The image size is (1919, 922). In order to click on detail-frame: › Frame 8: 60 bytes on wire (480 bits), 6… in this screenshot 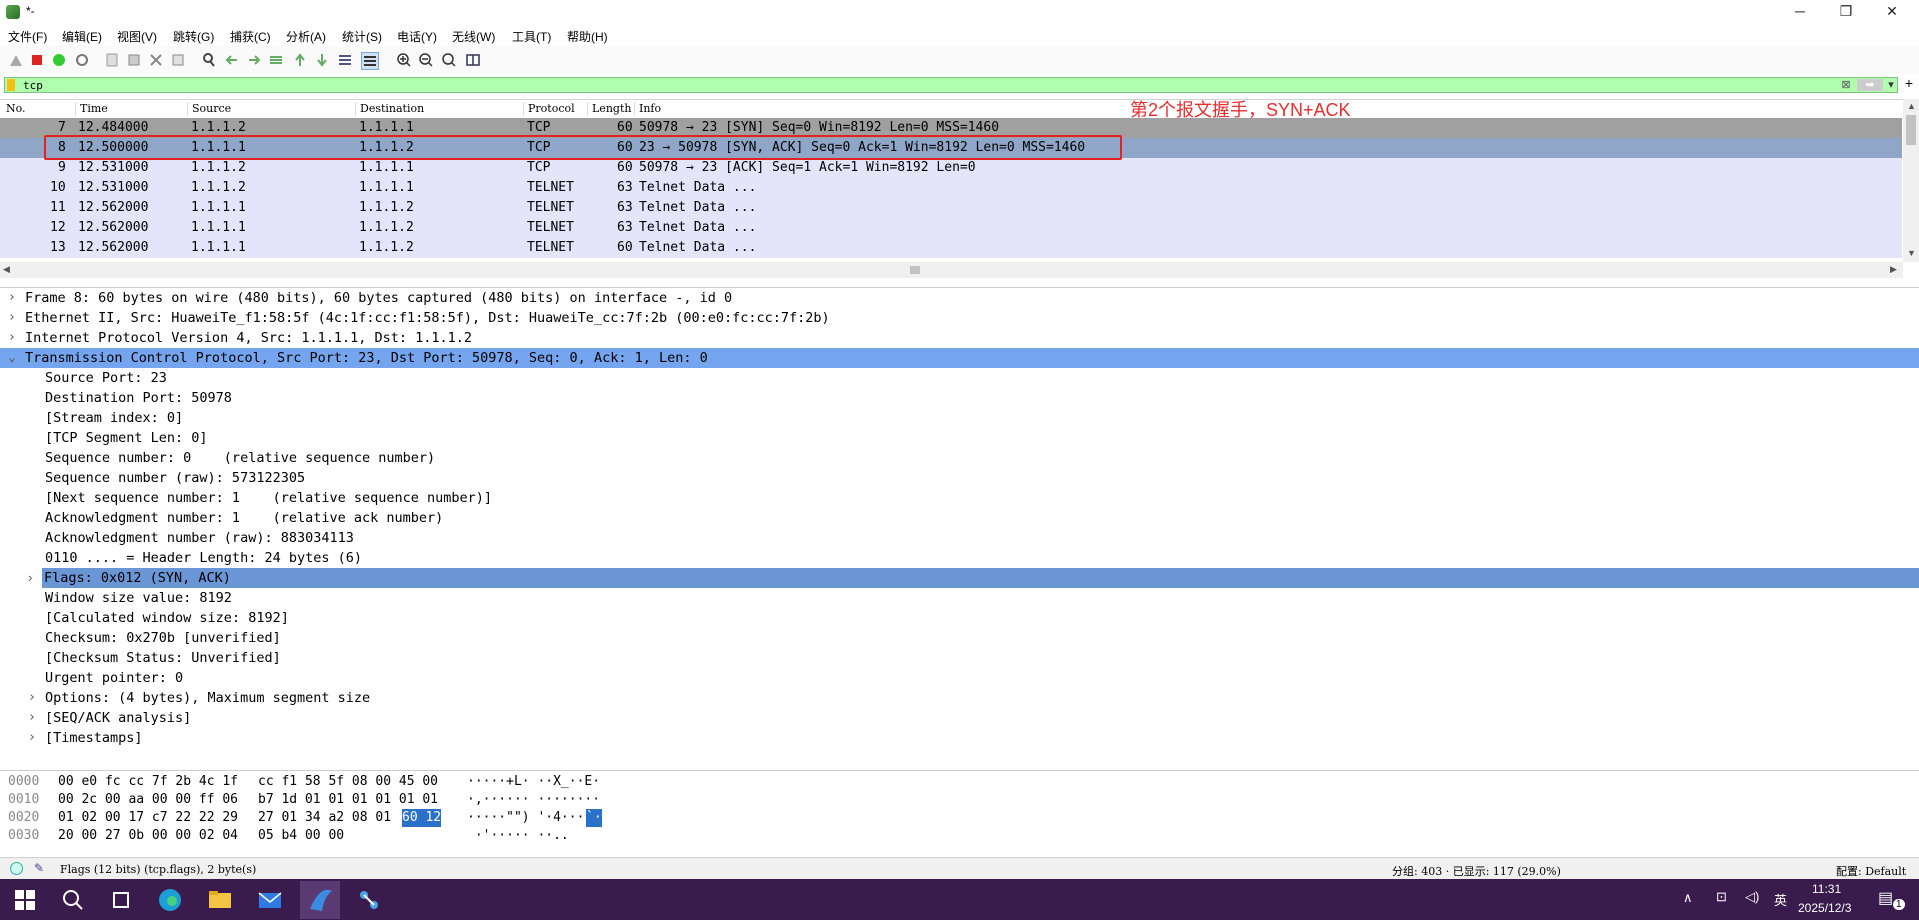, I will do `click(959, 298)`.